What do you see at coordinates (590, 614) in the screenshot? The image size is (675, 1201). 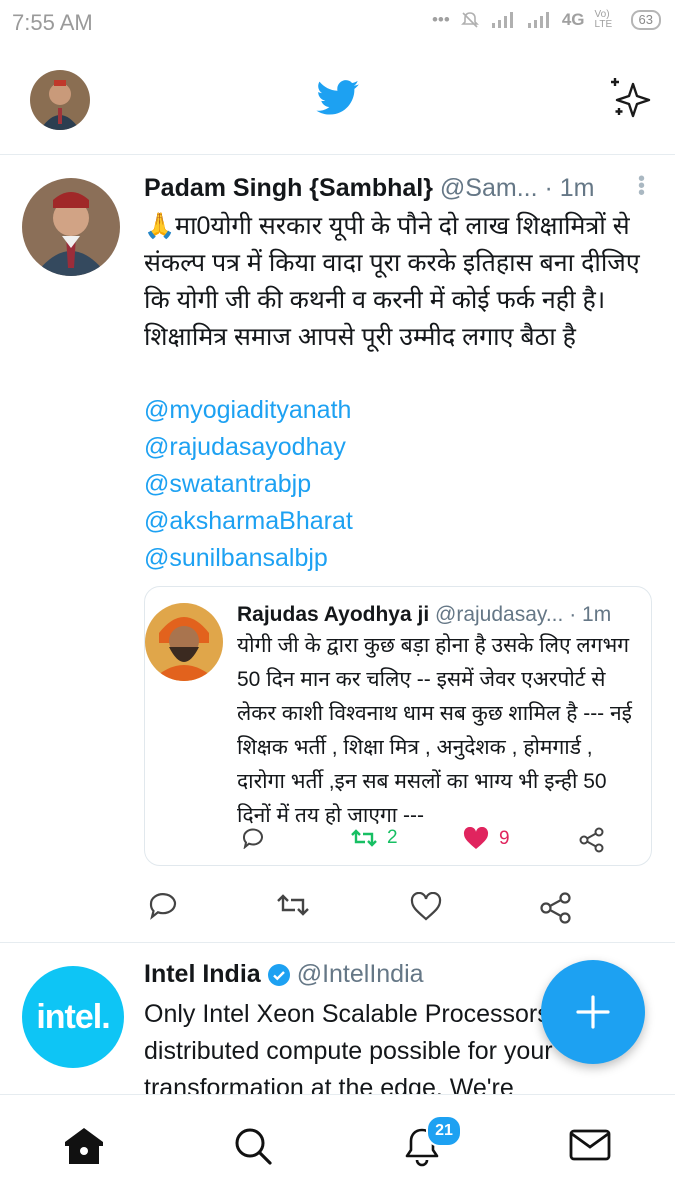 I see `quoted-tweet-time: · 1m` at bounding box center [590, 614].